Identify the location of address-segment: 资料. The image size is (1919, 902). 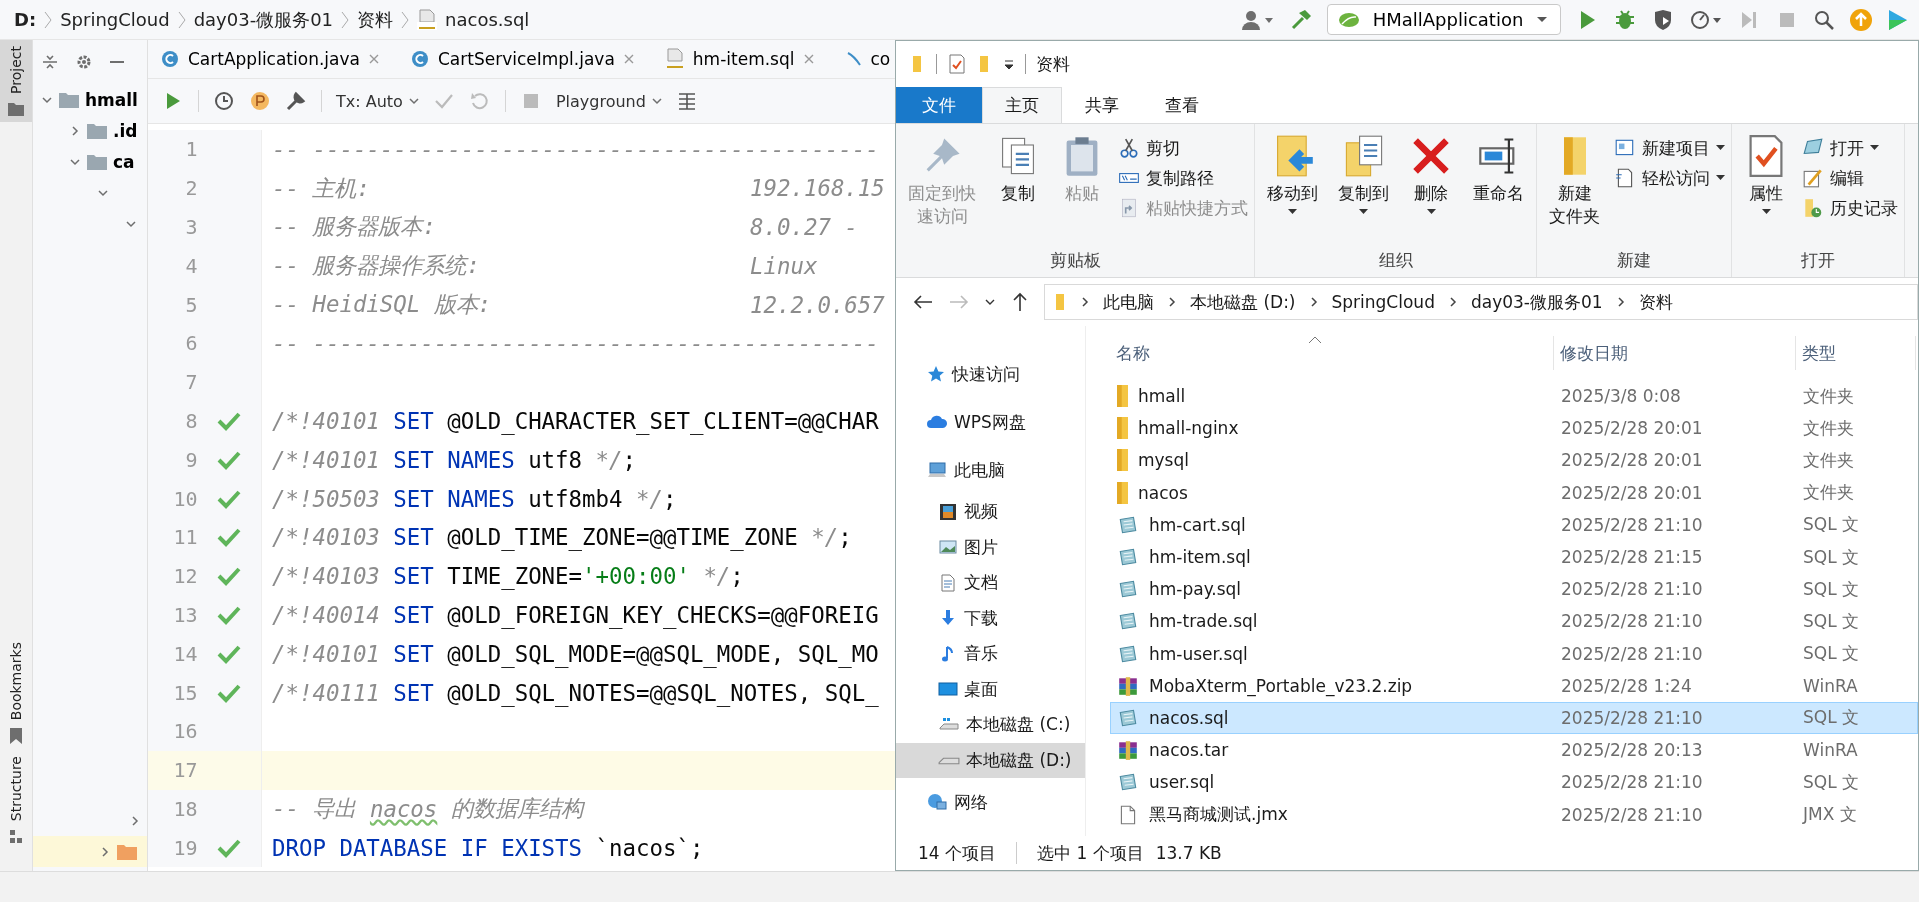
(1655, 302).